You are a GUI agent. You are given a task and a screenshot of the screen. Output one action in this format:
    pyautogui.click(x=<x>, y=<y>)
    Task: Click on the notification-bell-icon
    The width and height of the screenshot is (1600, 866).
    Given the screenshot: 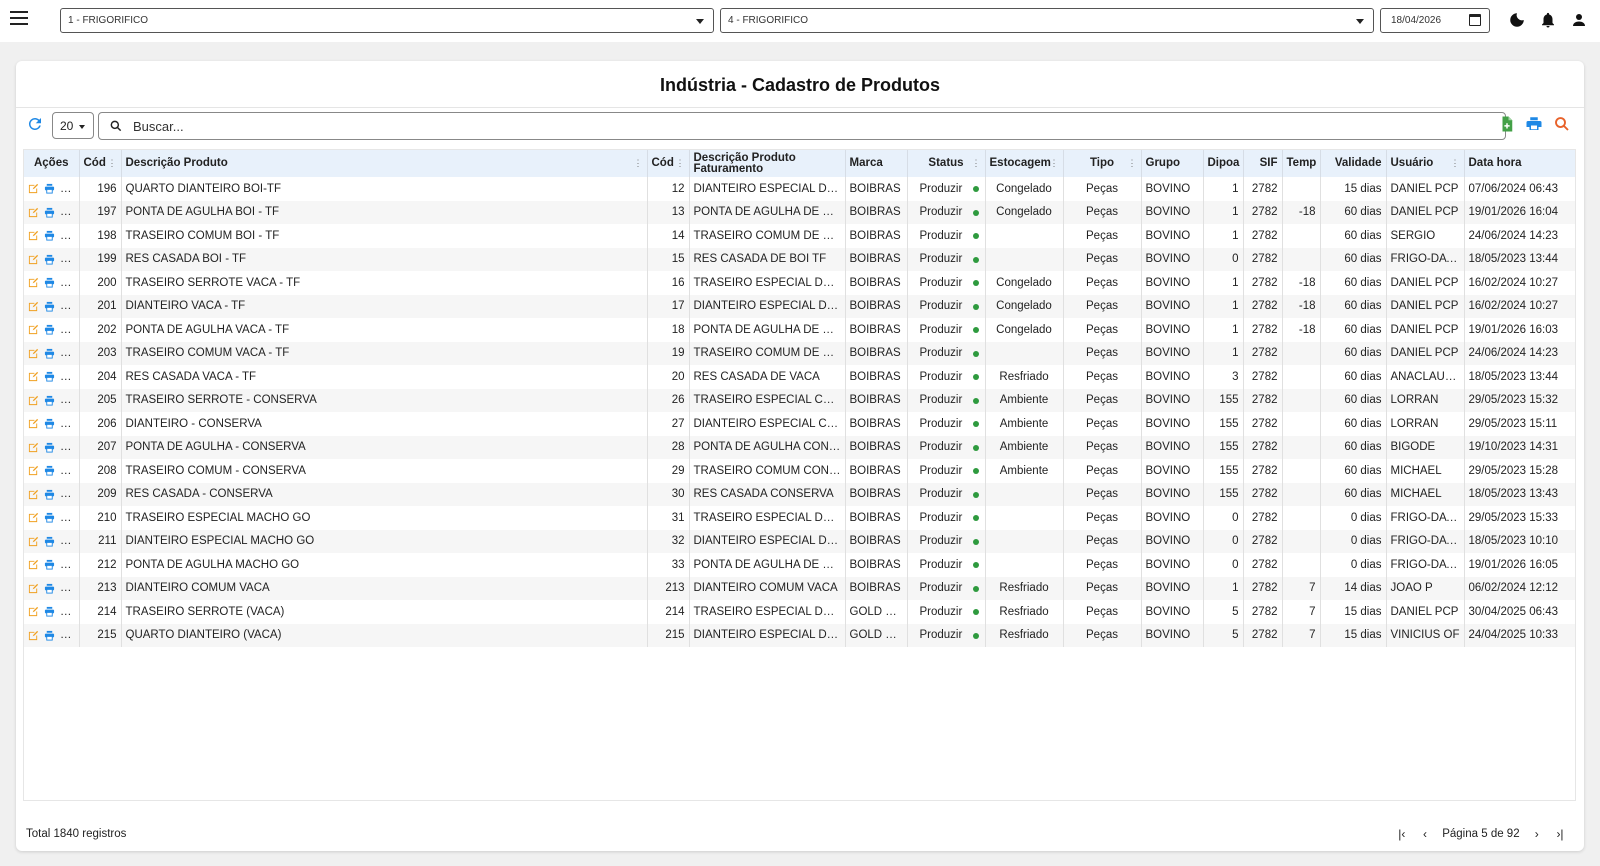 What is the action you would take?
    pyautogui.click(x=1548, y=20)
    